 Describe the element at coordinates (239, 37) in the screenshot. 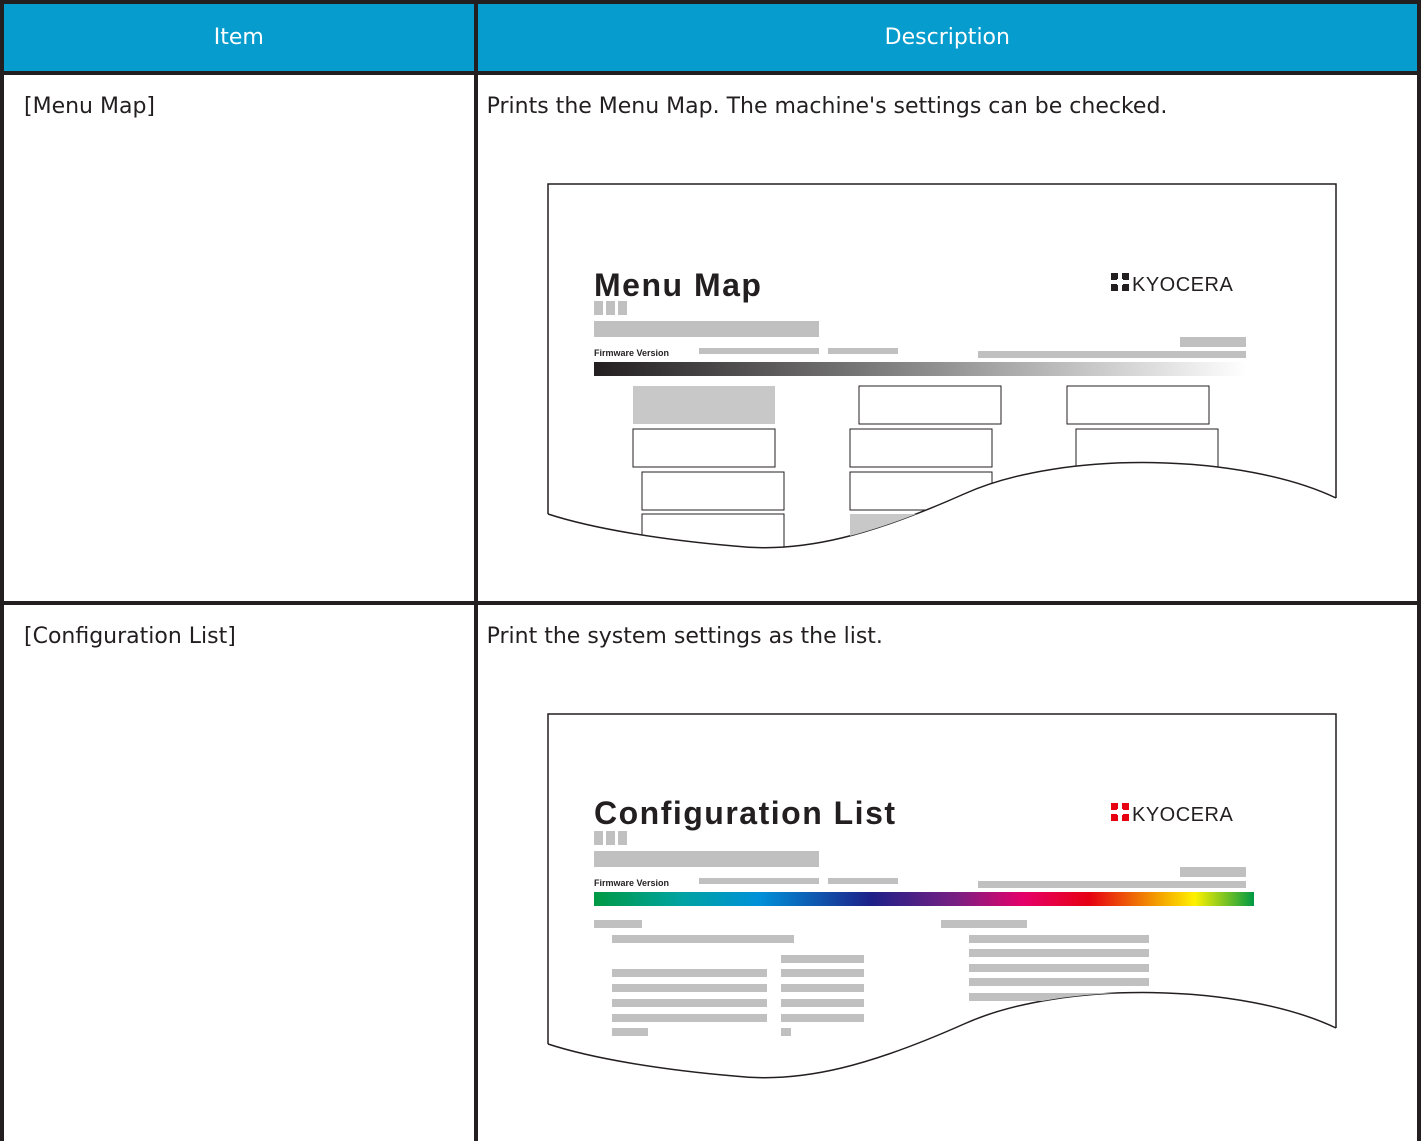

I see `header-item: Item` at that location.